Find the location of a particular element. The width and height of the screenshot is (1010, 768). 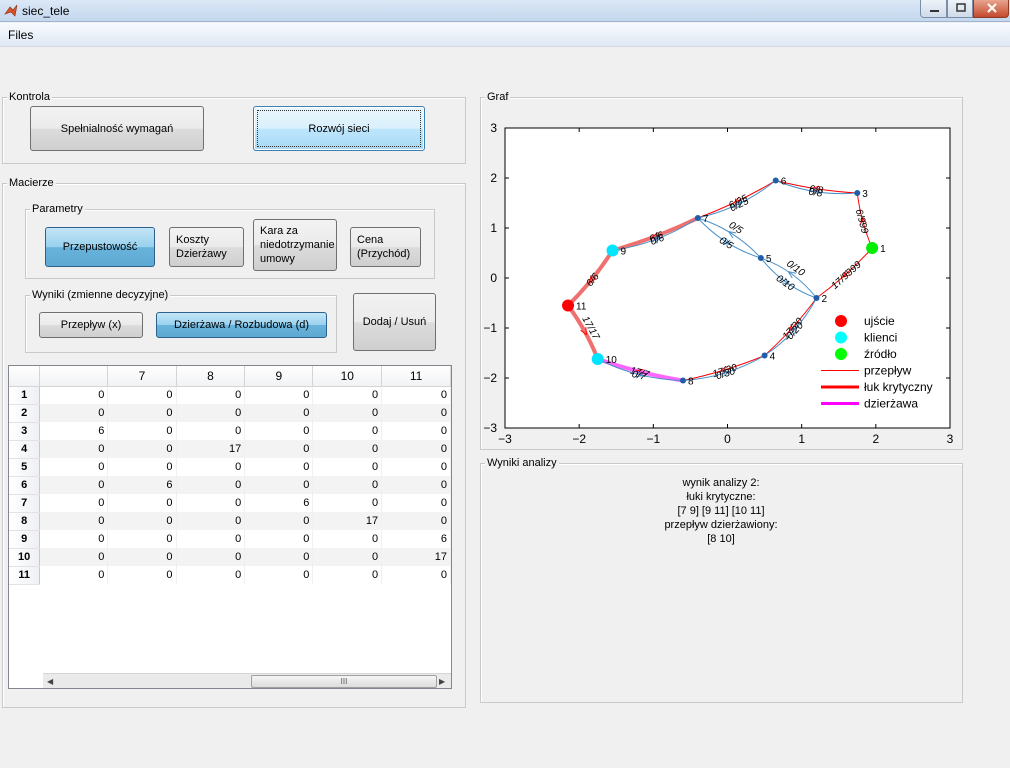

scroll-thumb: III is located at coordinates (344, 681).